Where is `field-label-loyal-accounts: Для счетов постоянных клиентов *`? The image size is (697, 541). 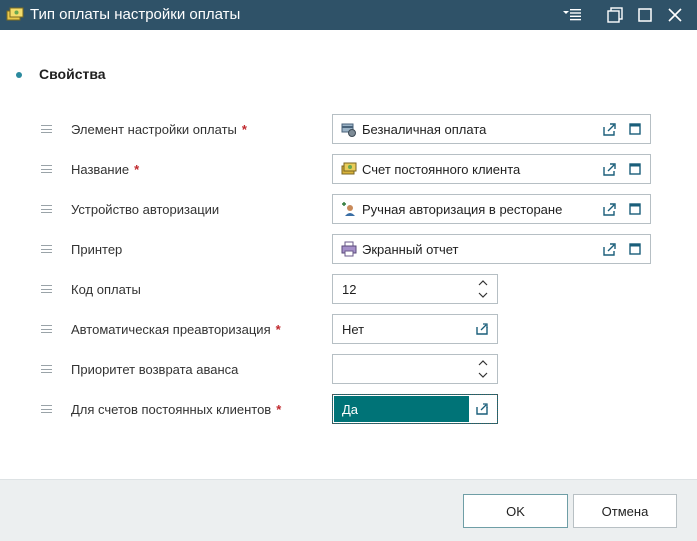
field-label-loyal-accounts: Для счетов постоянных клиентов * is located at coordinates (176, 409).